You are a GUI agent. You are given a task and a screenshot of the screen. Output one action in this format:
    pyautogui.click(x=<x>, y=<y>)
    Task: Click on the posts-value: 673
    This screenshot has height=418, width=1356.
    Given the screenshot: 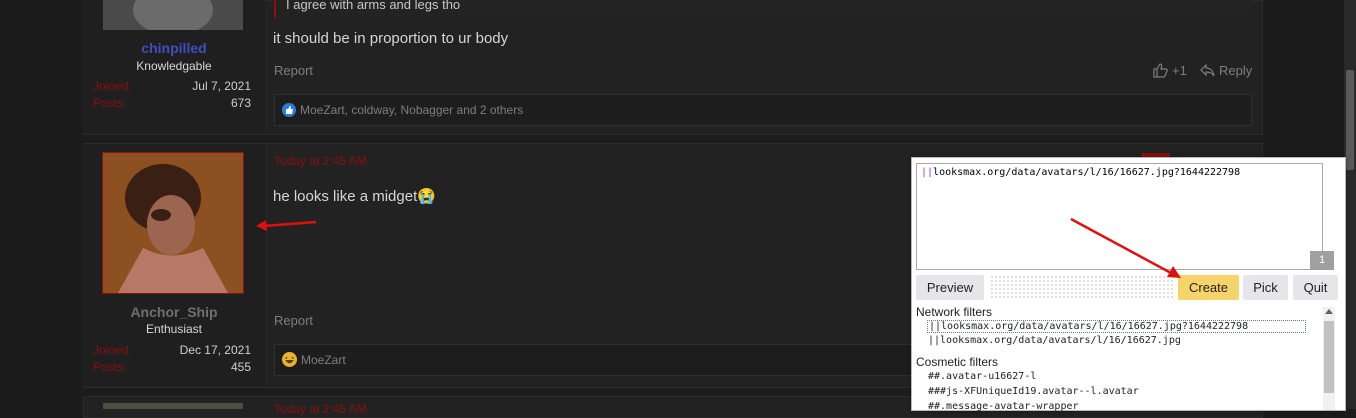 What is the action you would take?
    pyautogui.click(x=240, y=103)
    